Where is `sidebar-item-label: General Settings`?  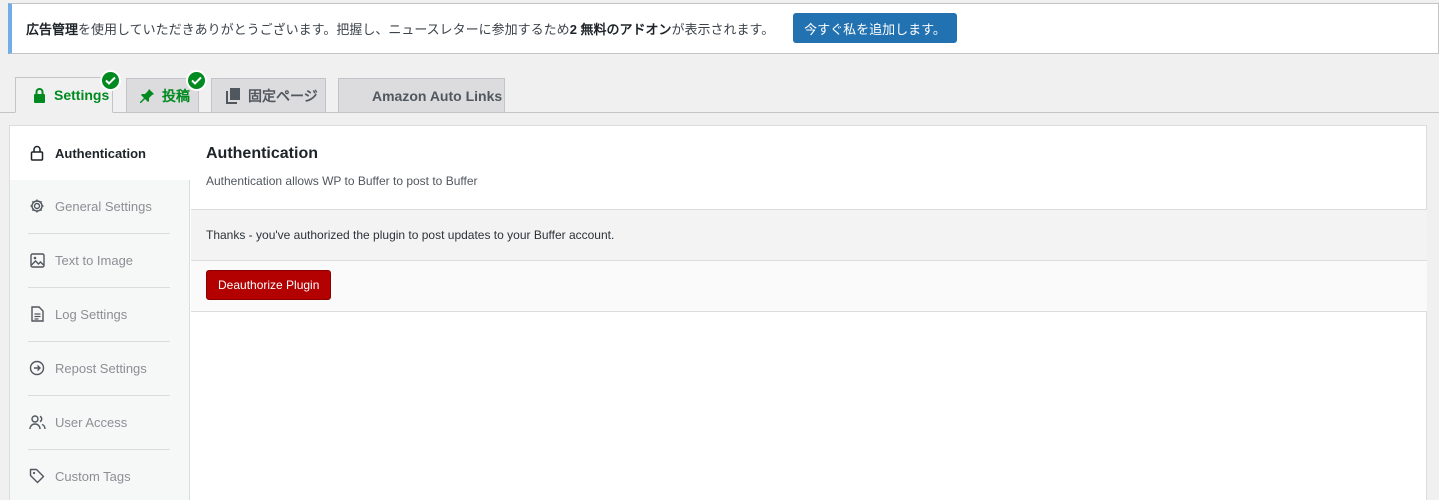
sidebar-item-label: General Settings is located at coordinates (103, 206).